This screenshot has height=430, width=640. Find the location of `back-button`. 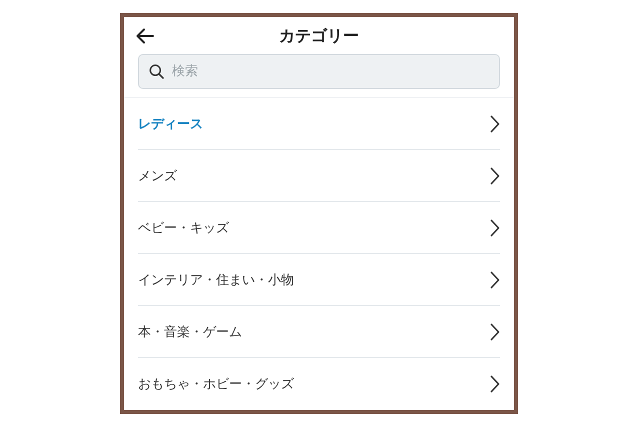

back-button is located at coordinates (145, 36).